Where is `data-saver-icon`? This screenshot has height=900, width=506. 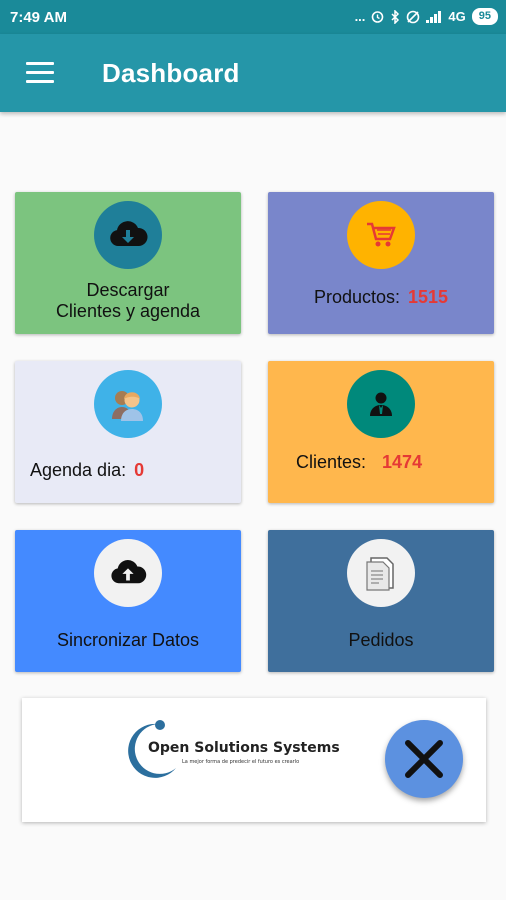 data-saver-icon is located at coordinates (413, 16).